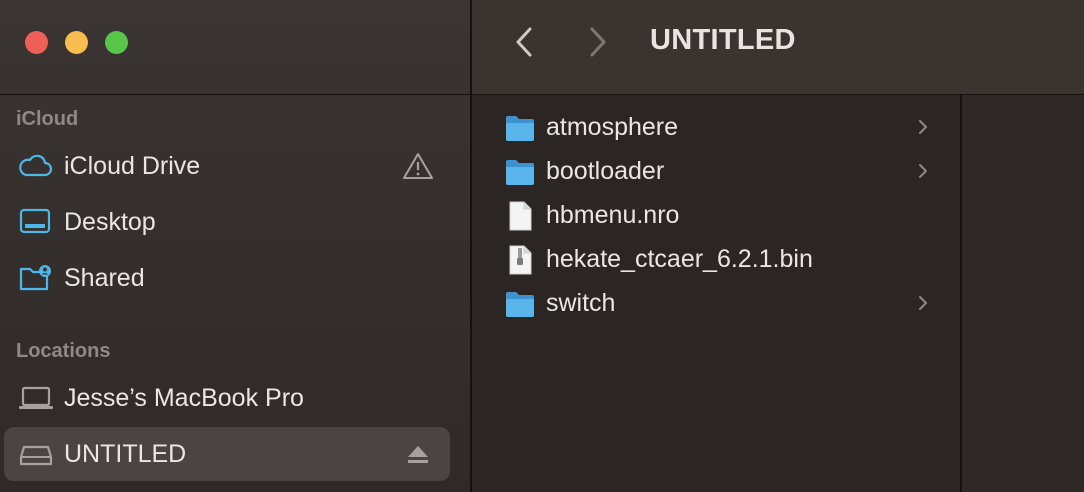 The width and height of the screenshot is (1084, 492). I want to click on section-header-icloud: iCloud, so click(47, 119).